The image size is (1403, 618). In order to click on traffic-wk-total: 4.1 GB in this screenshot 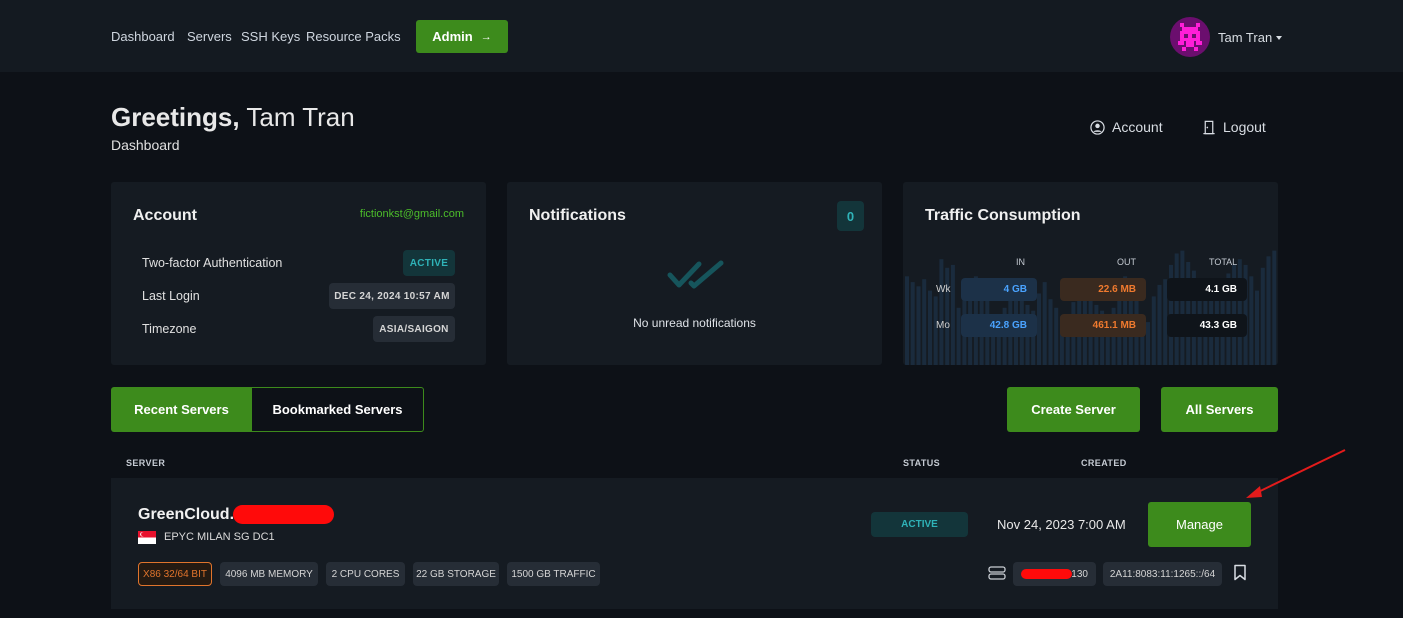, I will do `click(1207, 289)`.